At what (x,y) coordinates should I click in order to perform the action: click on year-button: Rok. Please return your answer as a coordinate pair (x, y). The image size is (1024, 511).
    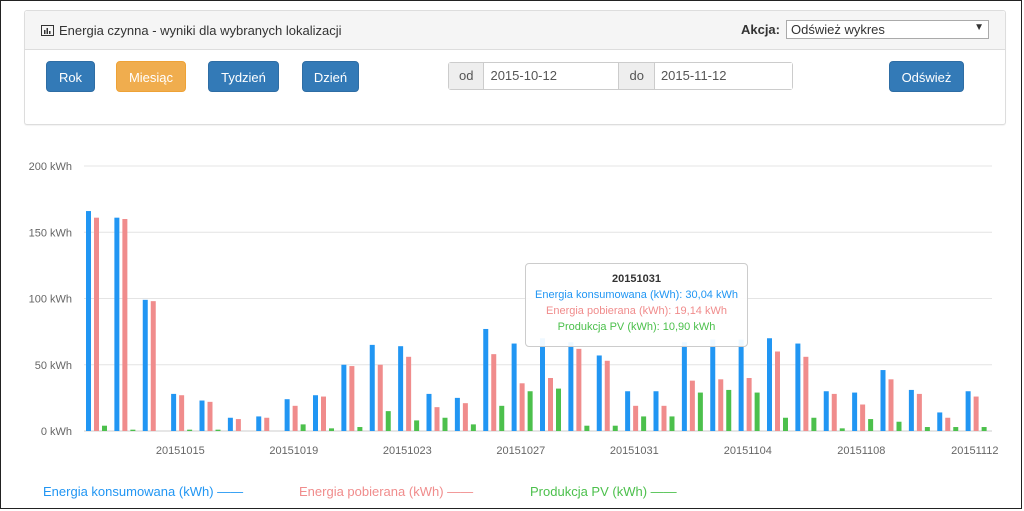
    Looking at the image, I should click on (70, 76).